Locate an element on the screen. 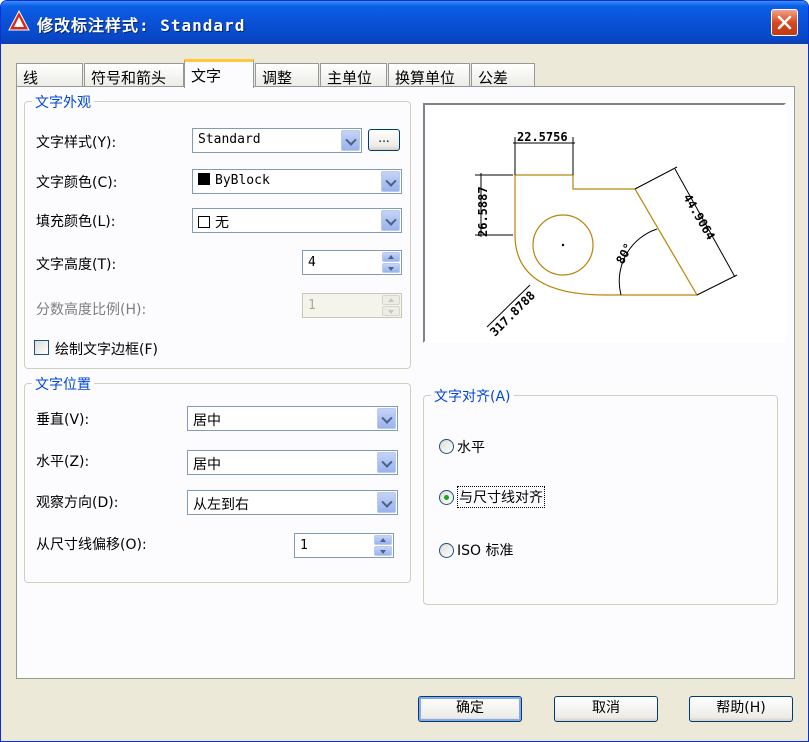 The width and height of the screenshot is (809, 742). color-swatch-icon is located at coordinates (204, 179).